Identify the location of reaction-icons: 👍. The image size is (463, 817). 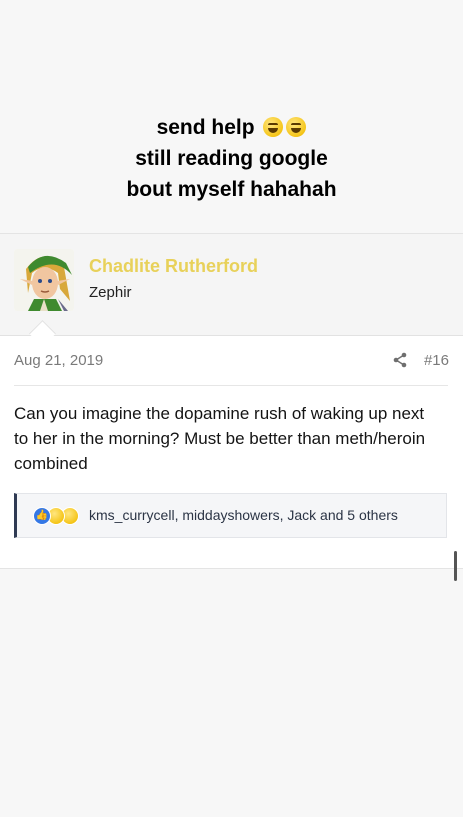
(59, 516).